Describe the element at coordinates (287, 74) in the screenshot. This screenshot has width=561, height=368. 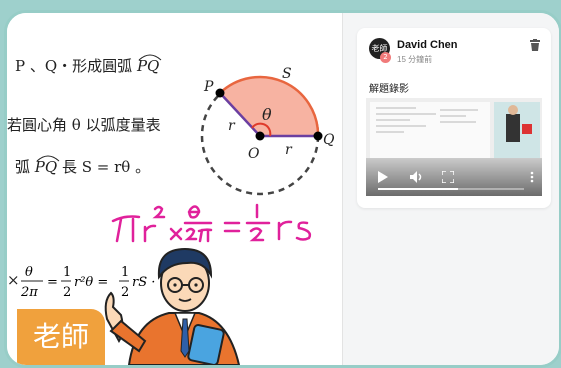
I see `label-s: S` at that location.